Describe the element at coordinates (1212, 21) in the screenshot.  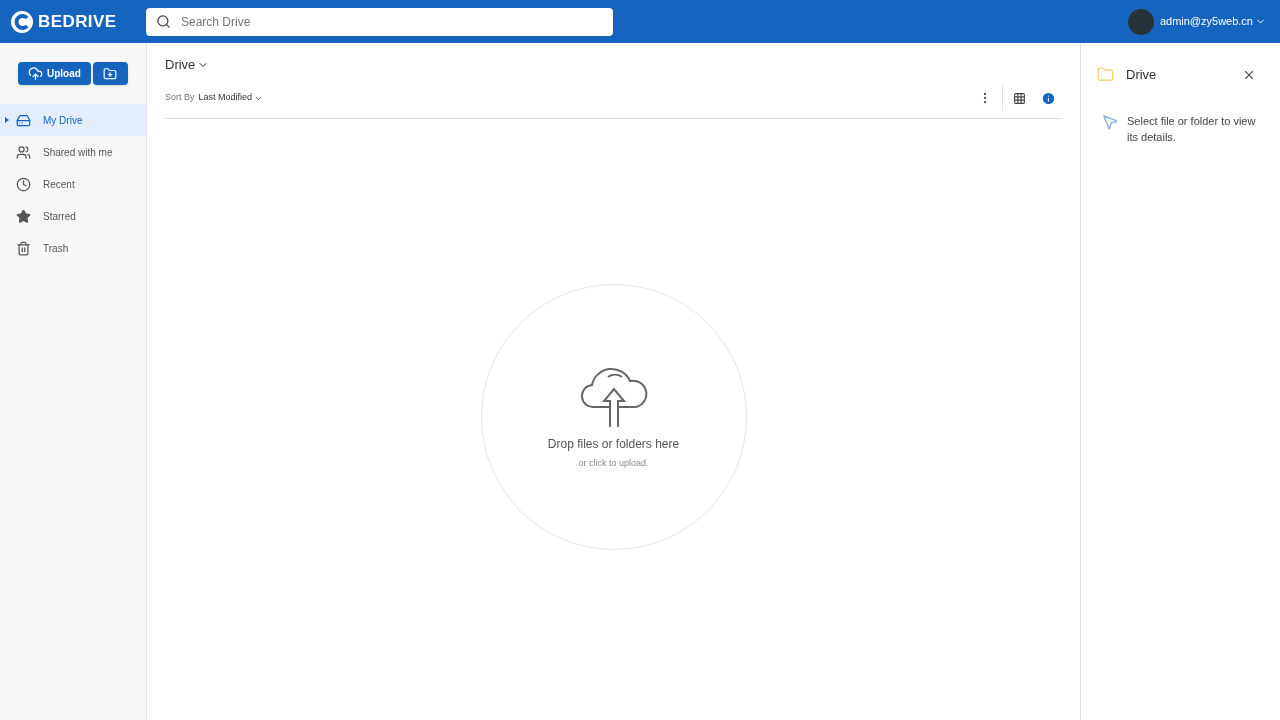
I see `user-menu-button: admin@zy5web.cn` at that location.